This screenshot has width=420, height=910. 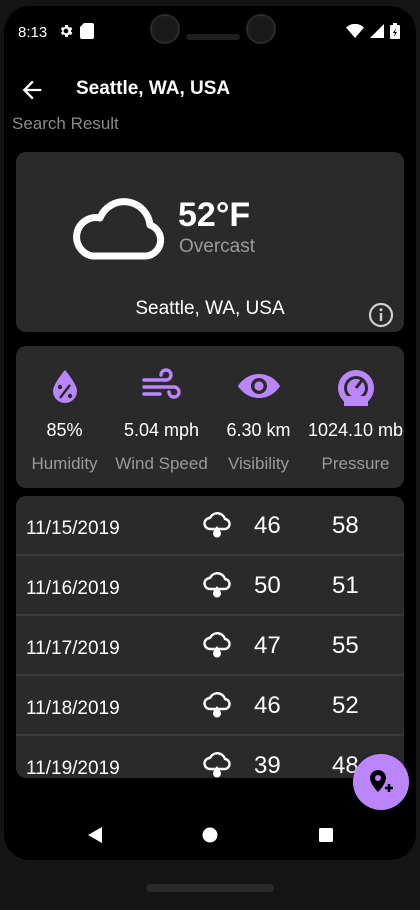 I want to click on stat-label: Wind Speed, so click(x=161, y=463).